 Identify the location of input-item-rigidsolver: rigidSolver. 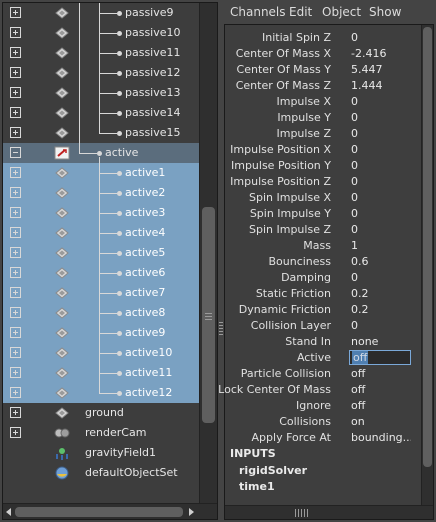
(273, 470).